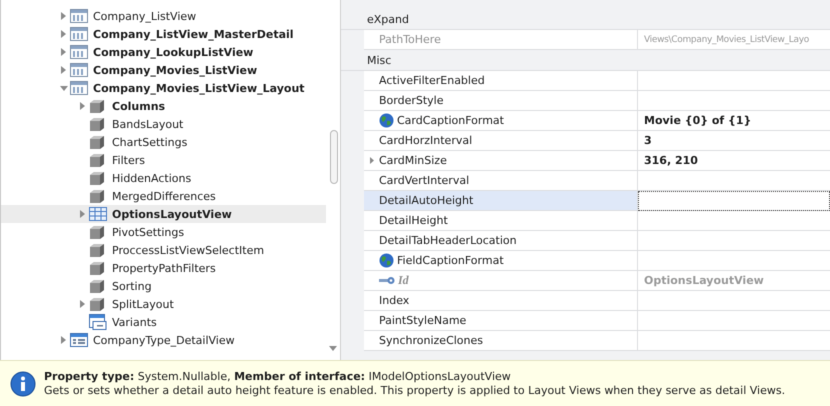 The width and height of the screenshot is (830, 406). I want to click on tree-item: HiddenActions, so click(151, 178).